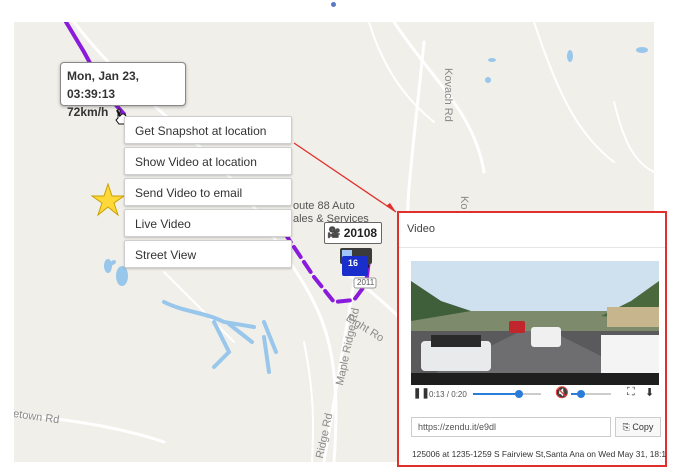  Describe the element at coordinates (103, 85) in the screenshot. I see `tooltip-date: Mon, Jan 23, 03:39:13` at that location.